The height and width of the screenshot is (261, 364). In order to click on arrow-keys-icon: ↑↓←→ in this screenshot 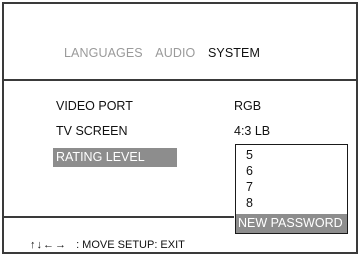, I will do `click(48, 245)`.